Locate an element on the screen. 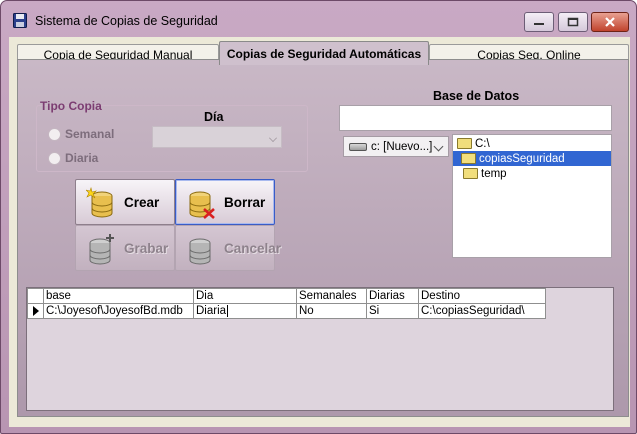 This screenshot has width=637, height=434. cell-dia: Diaria is located at coordinates (245, 311).